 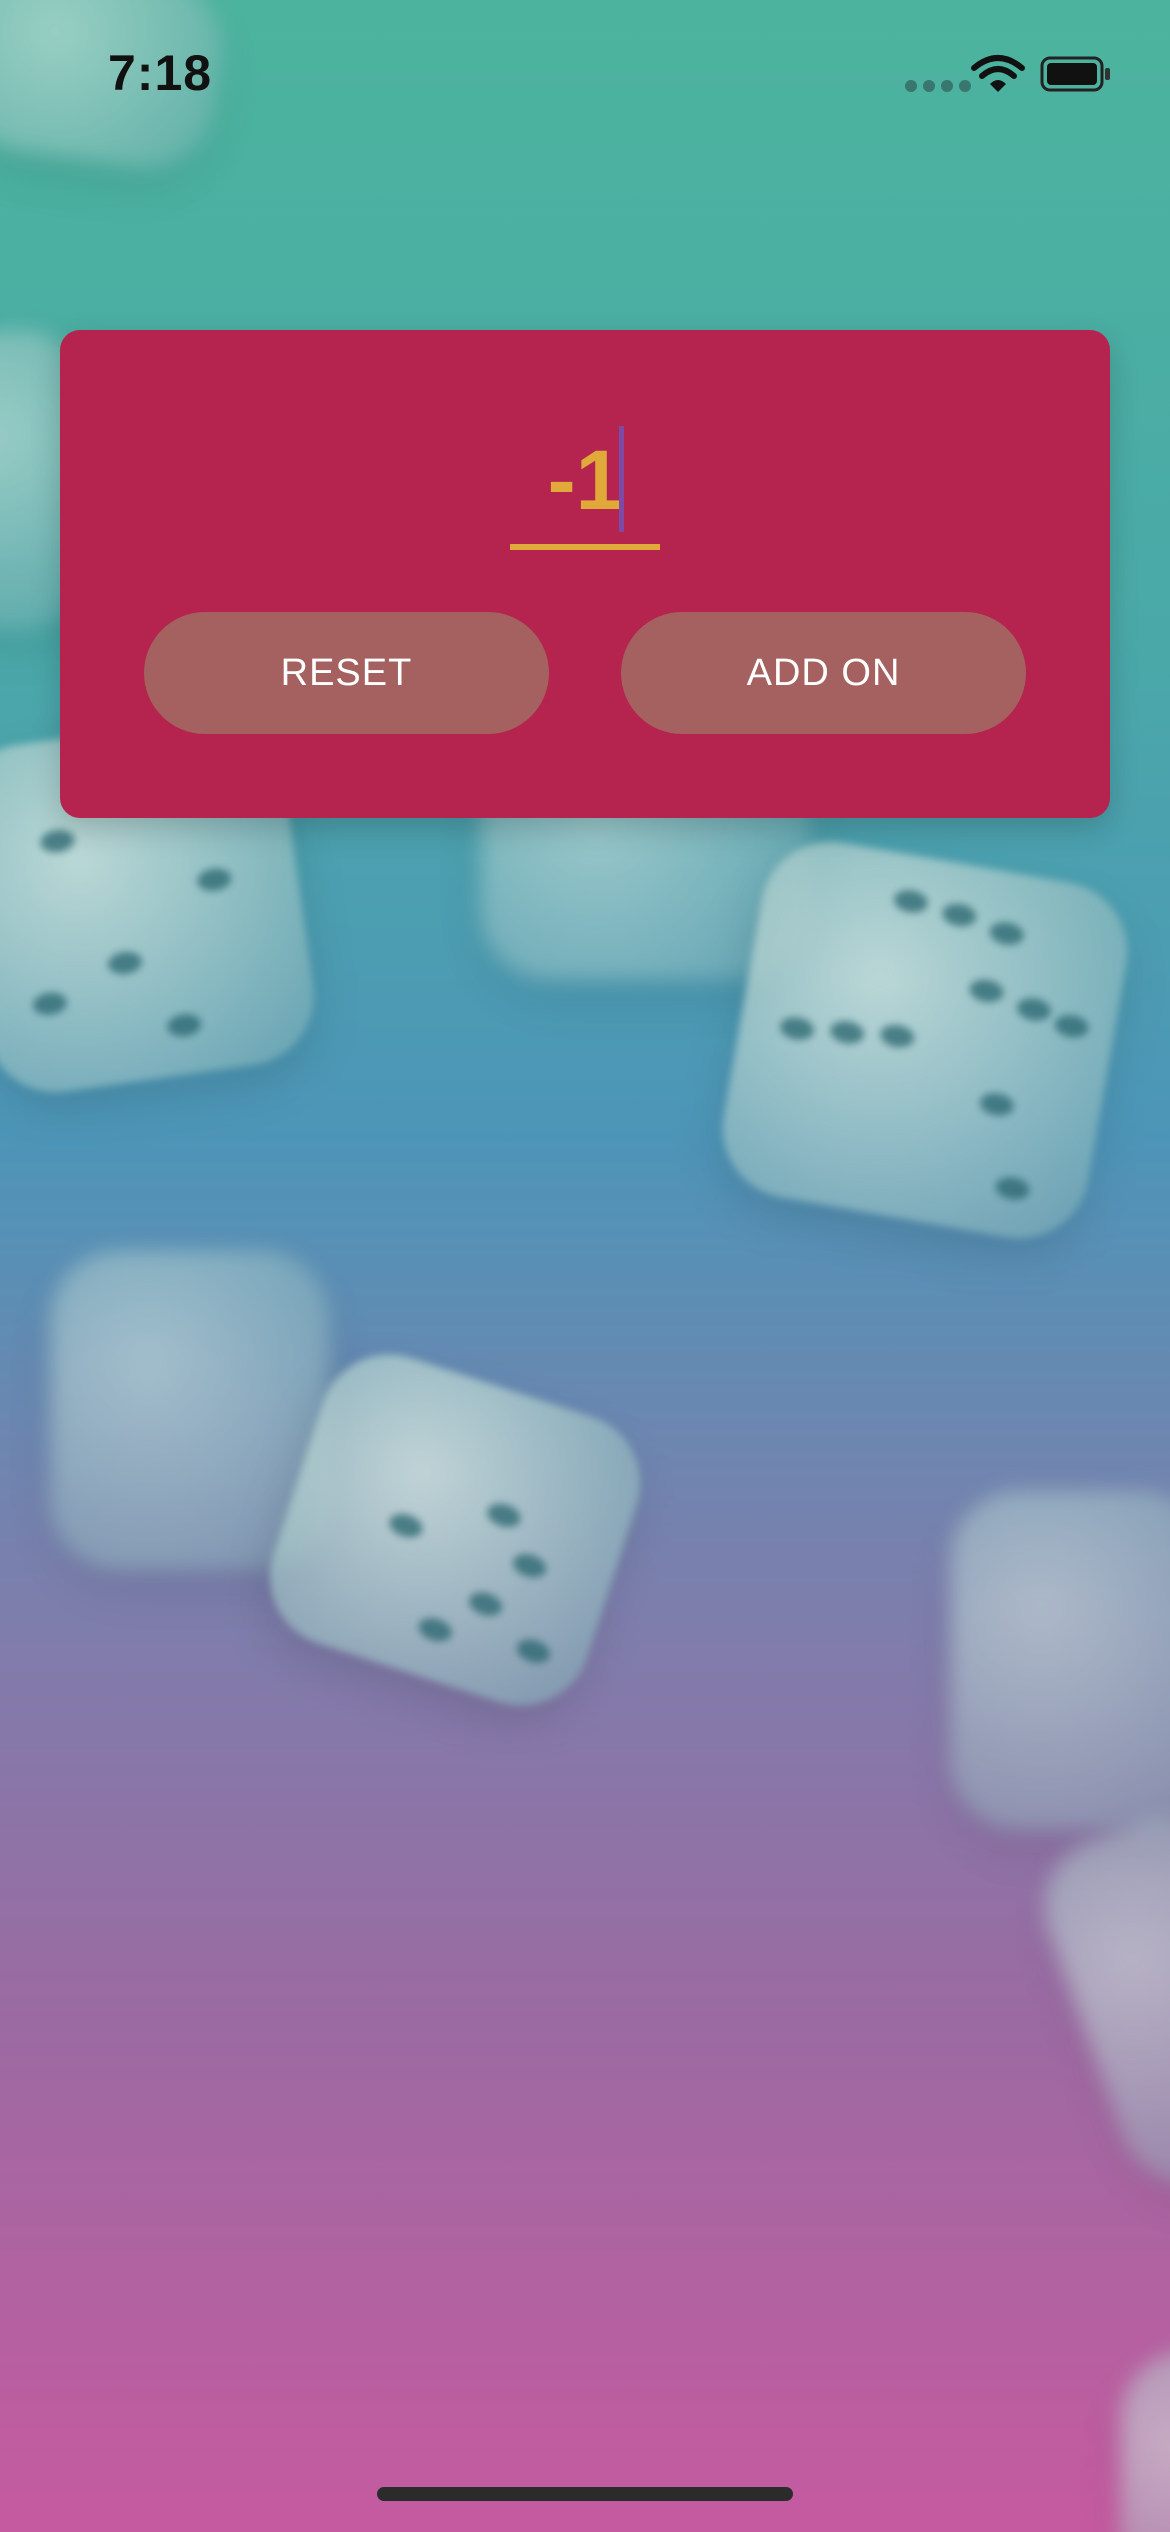 What do you see at coordinates (346, 673) in the screenshot?
I see `reset-button: RESET` at bounding box center [346, 673].